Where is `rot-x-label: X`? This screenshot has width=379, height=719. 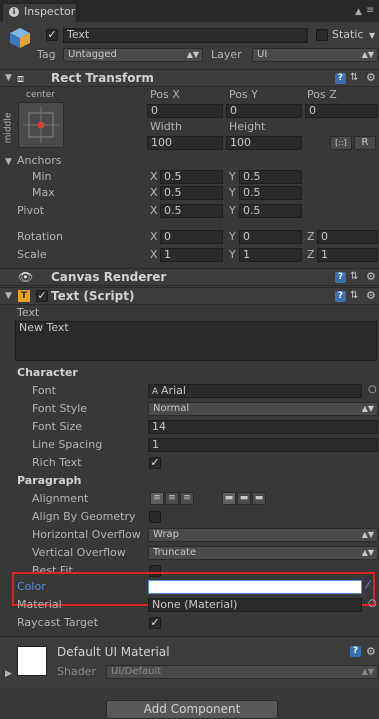 rot-x-label: X is located at coordinates (154, 236).